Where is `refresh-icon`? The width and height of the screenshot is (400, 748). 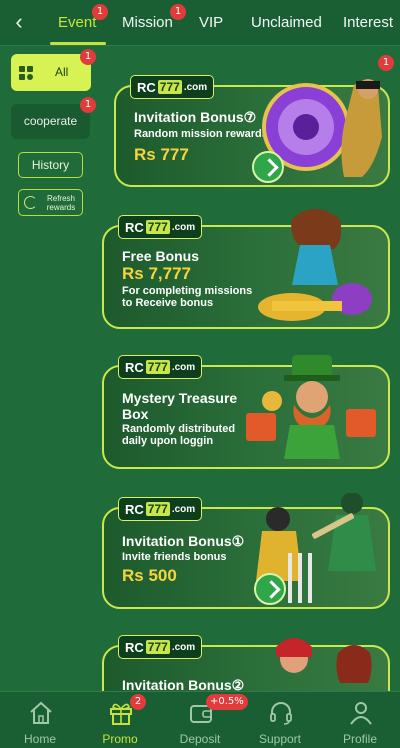
refresh-icon is located at coordinates (30, 202).